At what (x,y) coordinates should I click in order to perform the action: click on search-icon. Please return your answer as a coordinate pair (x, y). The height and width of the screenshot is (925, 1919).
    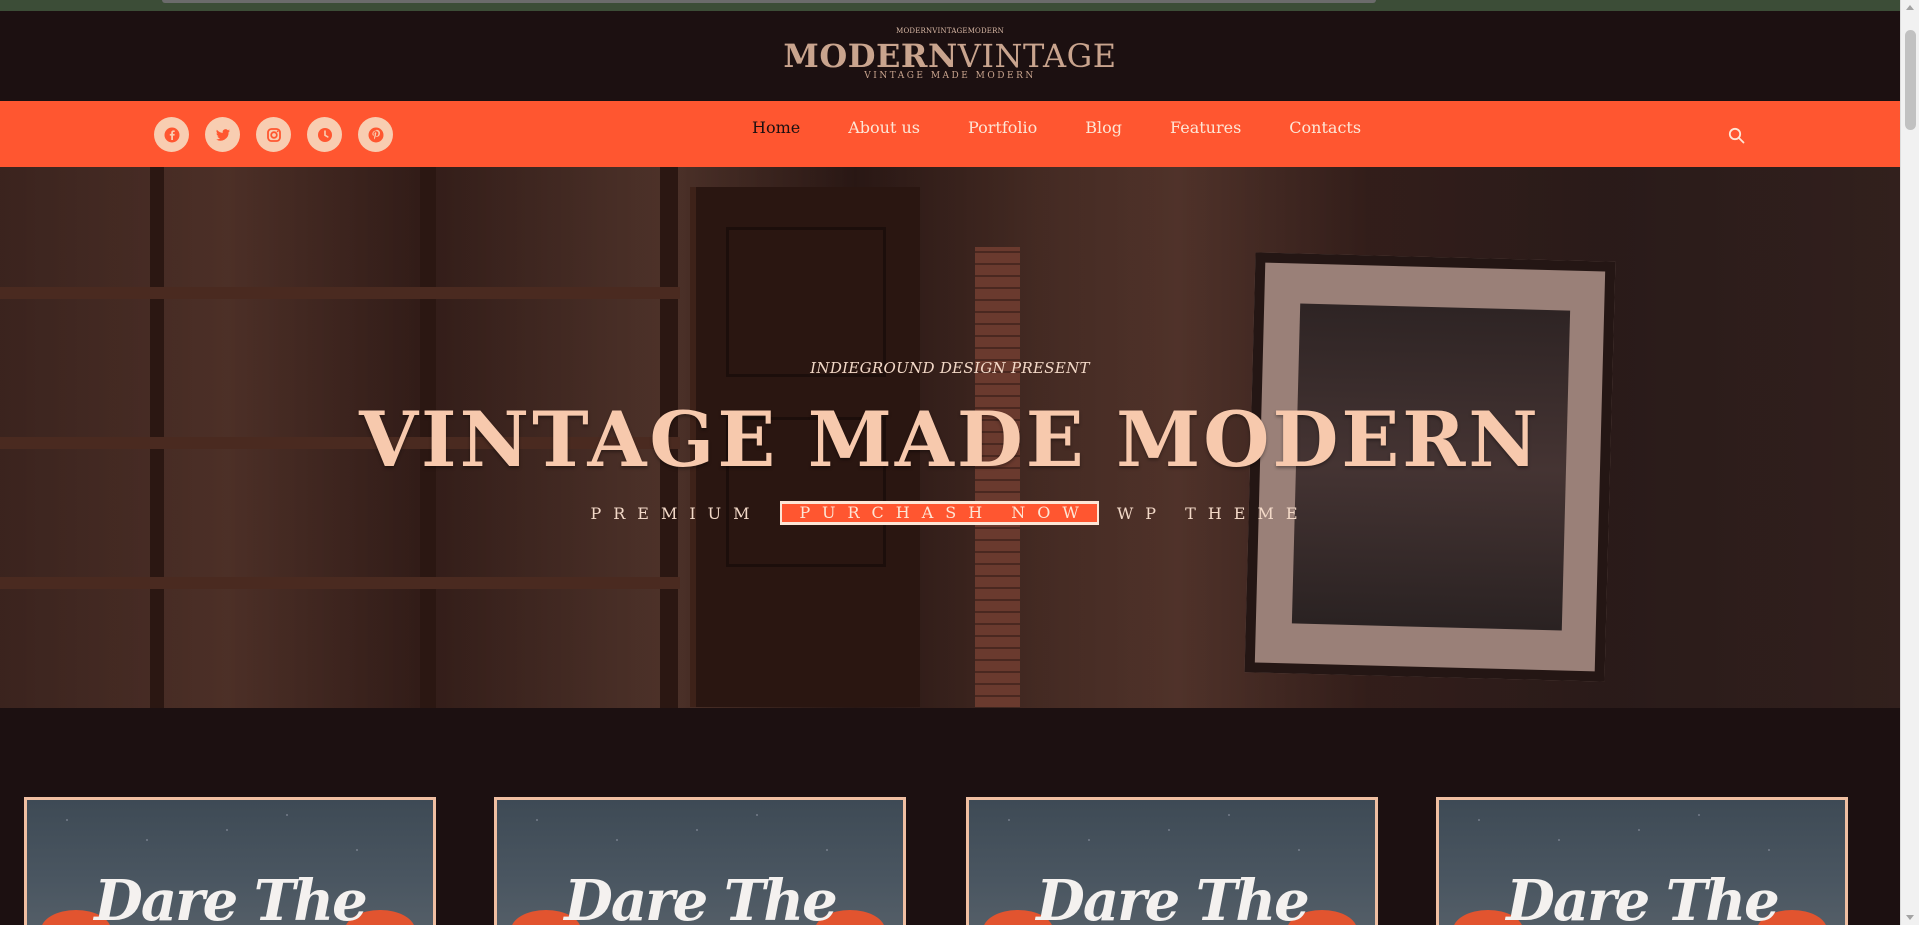
    Looking at the image, I should click on (1736, 135).